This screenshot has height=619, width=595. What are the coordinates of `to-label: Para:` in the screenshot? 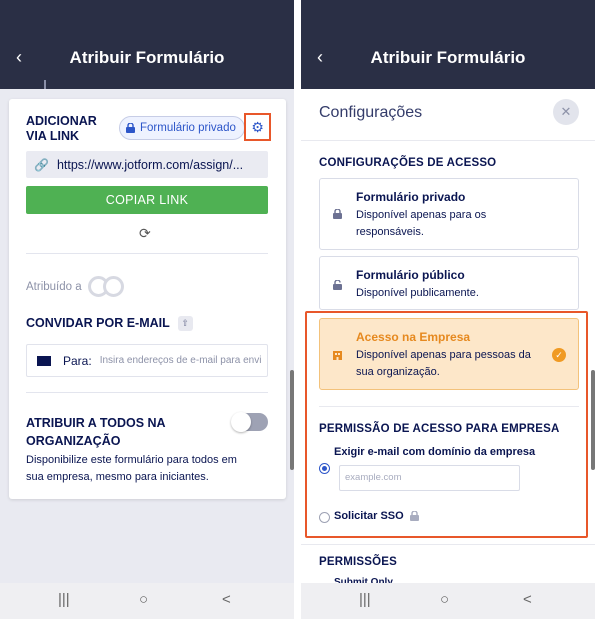 It's located at (77, 360).